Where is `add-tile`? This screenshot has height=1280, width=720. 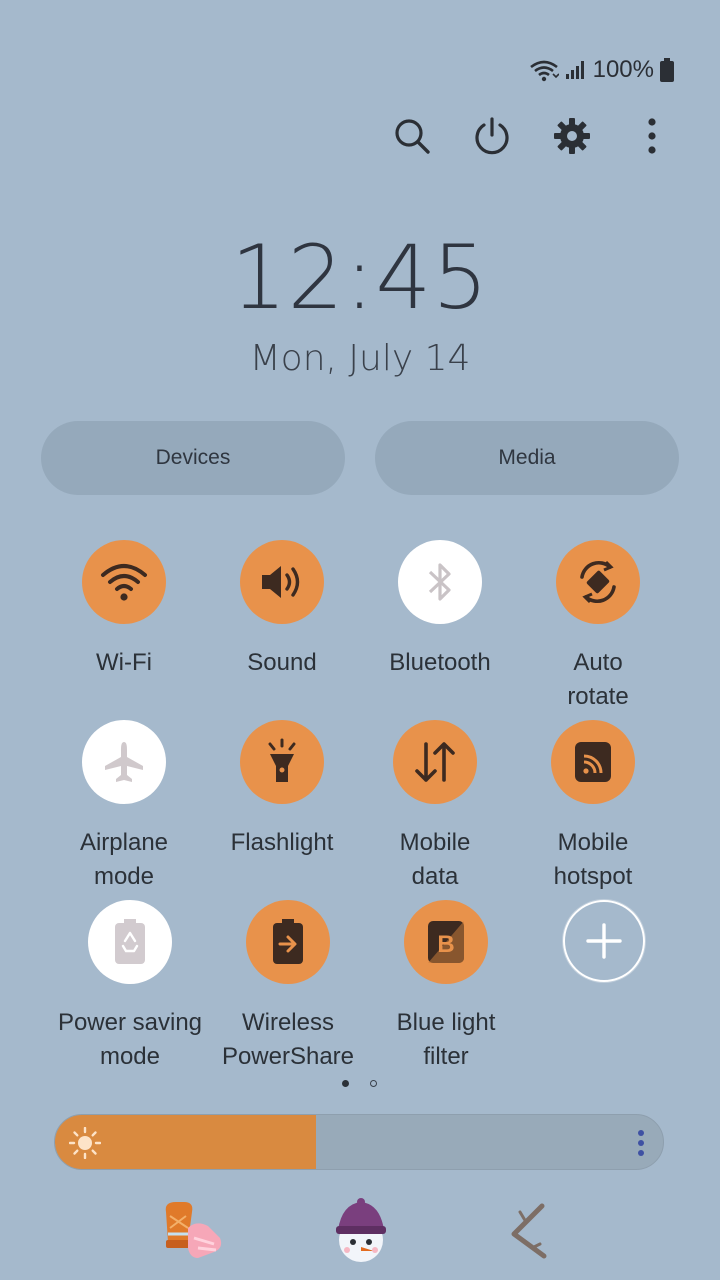 add-tile is located at coordinates (604, 941).